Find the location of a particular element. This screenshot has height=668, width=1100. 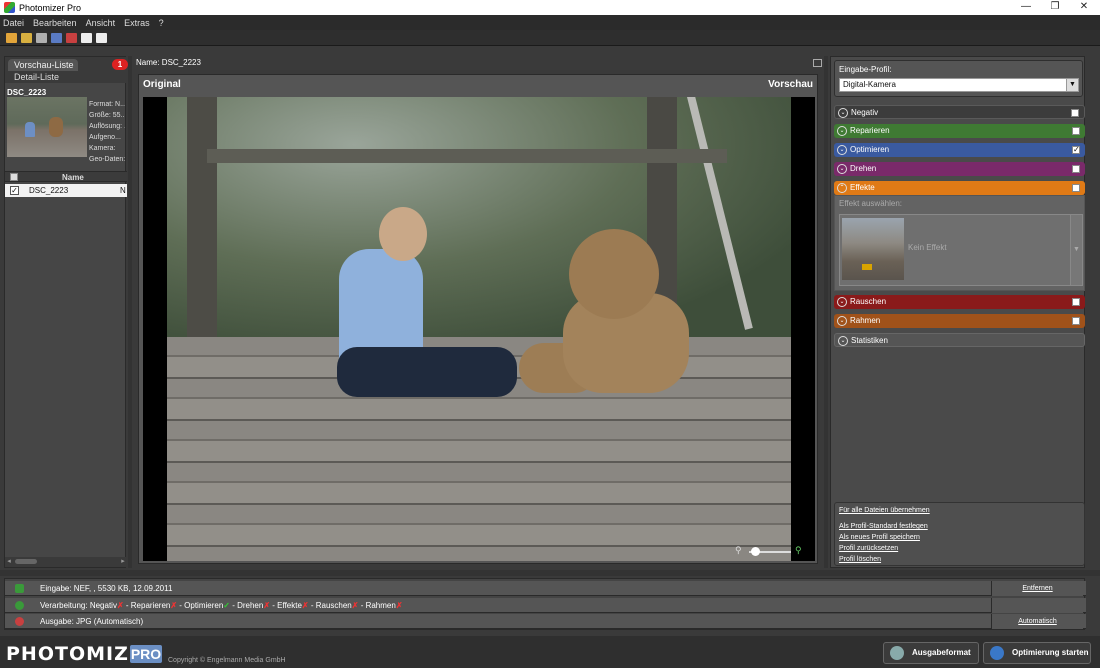

fullscreen-icon is located at coordinates (817, 63).